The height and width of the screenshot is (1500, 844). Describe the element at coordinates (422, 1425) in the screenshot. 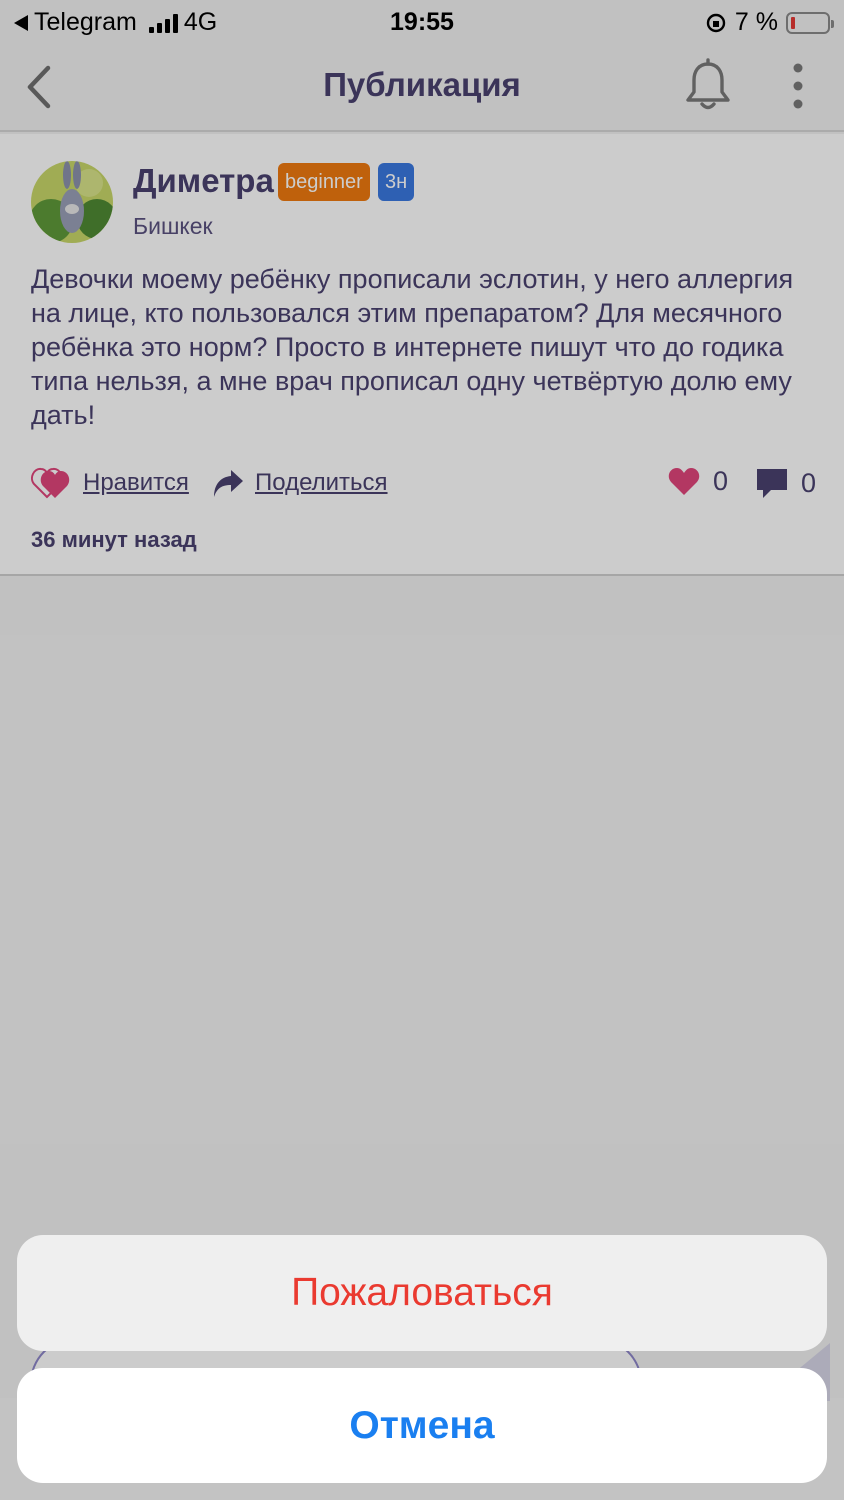

I see `cancel-button: Отмена` at that location.